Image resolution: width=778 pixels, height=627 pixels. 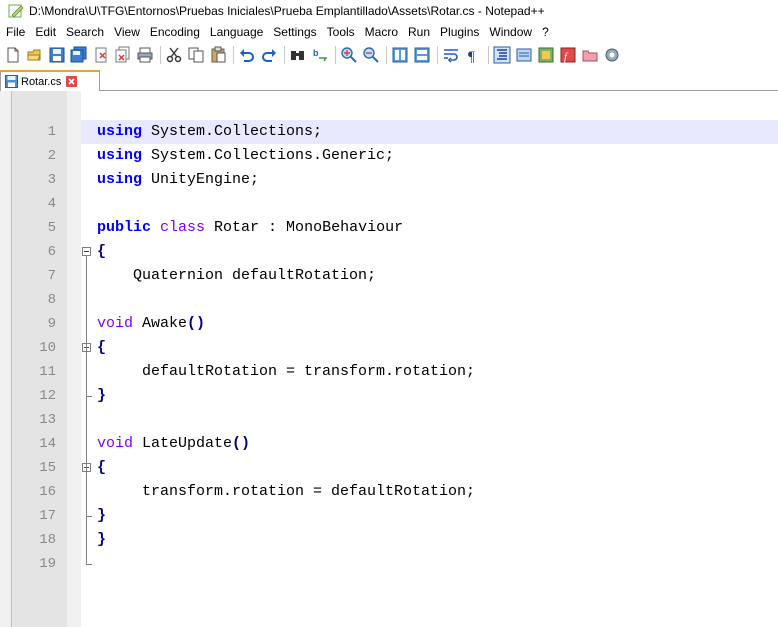 I want to click on menu-macro: Macro, so click(x=381, y=32).